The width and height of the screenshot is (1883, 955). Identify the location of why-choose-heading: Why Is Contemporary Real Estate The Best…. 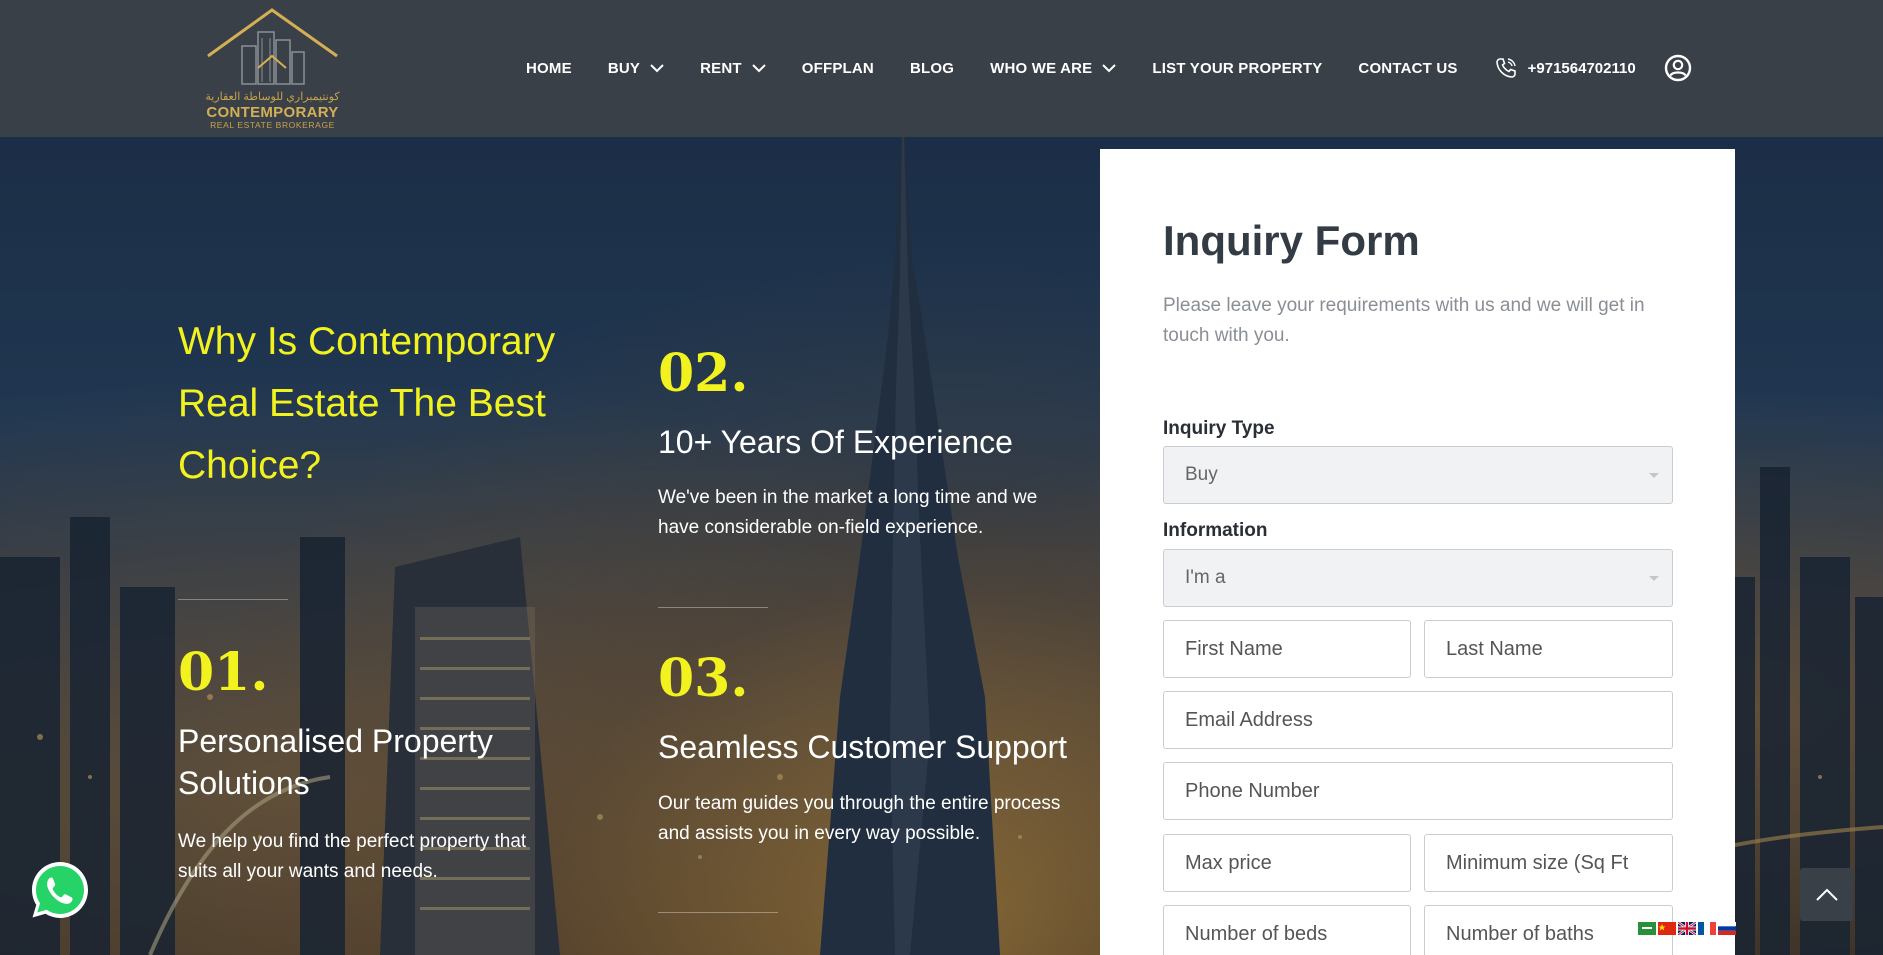
(367, 403).